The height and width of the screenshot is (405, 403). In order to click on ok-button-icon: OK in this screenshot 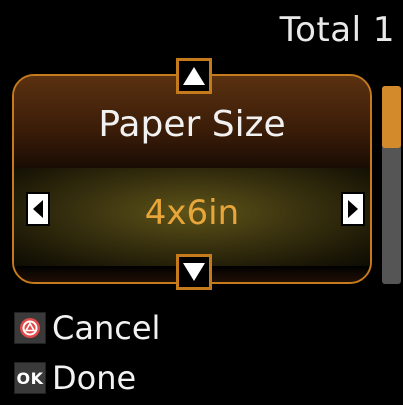, I will do `click(30, 378)`.